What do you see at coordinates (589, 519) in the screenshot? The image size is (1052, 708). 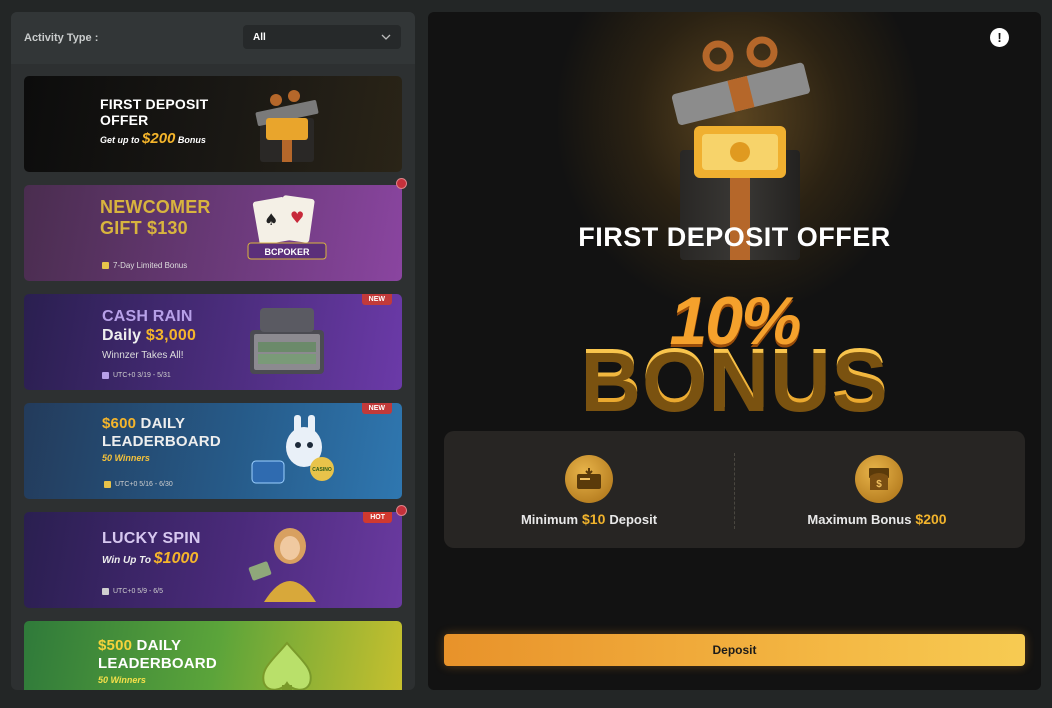 I see `minimum-deposit-text: Minimum $10 Deposit` at bounding box center [589, 519].